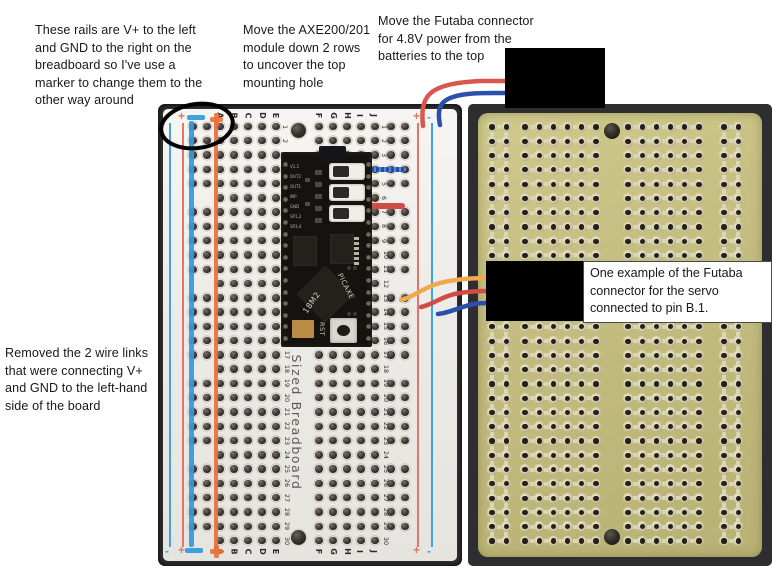 Image resolution: width=772 pixels, height=585 pixels. What do you see at coordinates (234, 198) in the screenshot?
I see `breadboard-hole-B6` at bounding box center [234, 198].